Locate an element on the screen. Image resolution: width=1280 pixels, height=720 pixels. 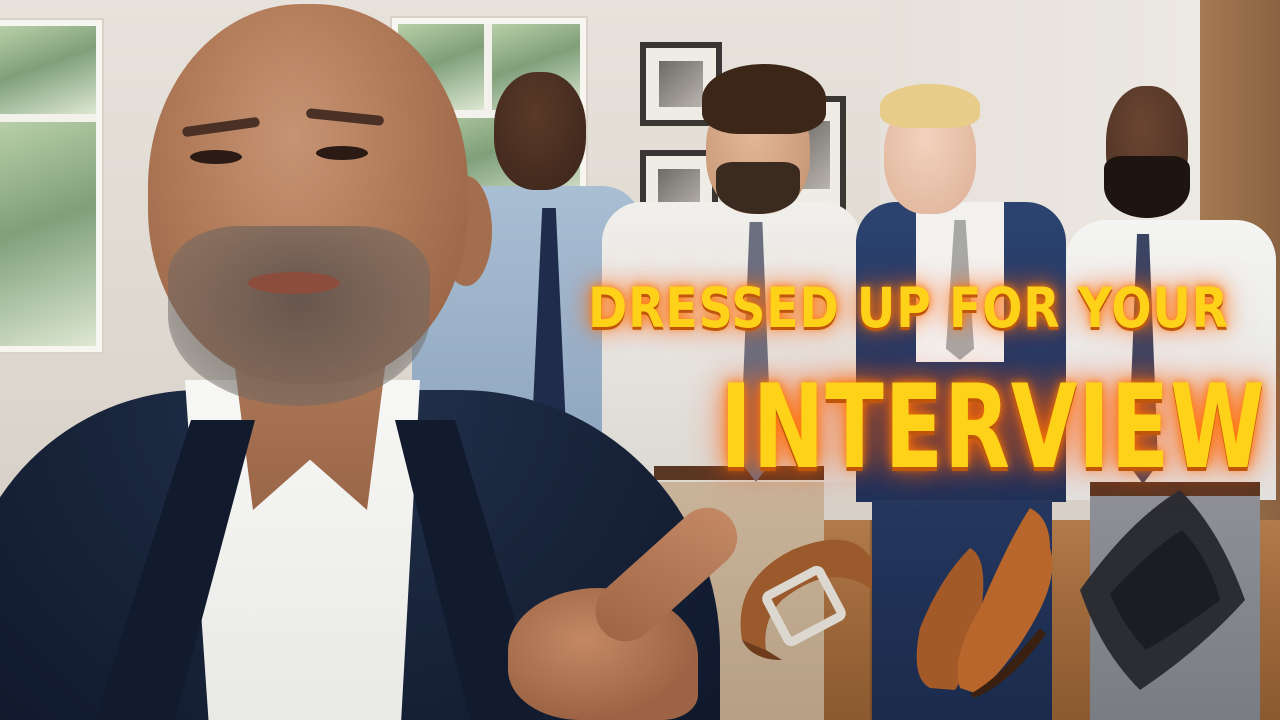
host-eye-left is located at coordinates (216, 157).